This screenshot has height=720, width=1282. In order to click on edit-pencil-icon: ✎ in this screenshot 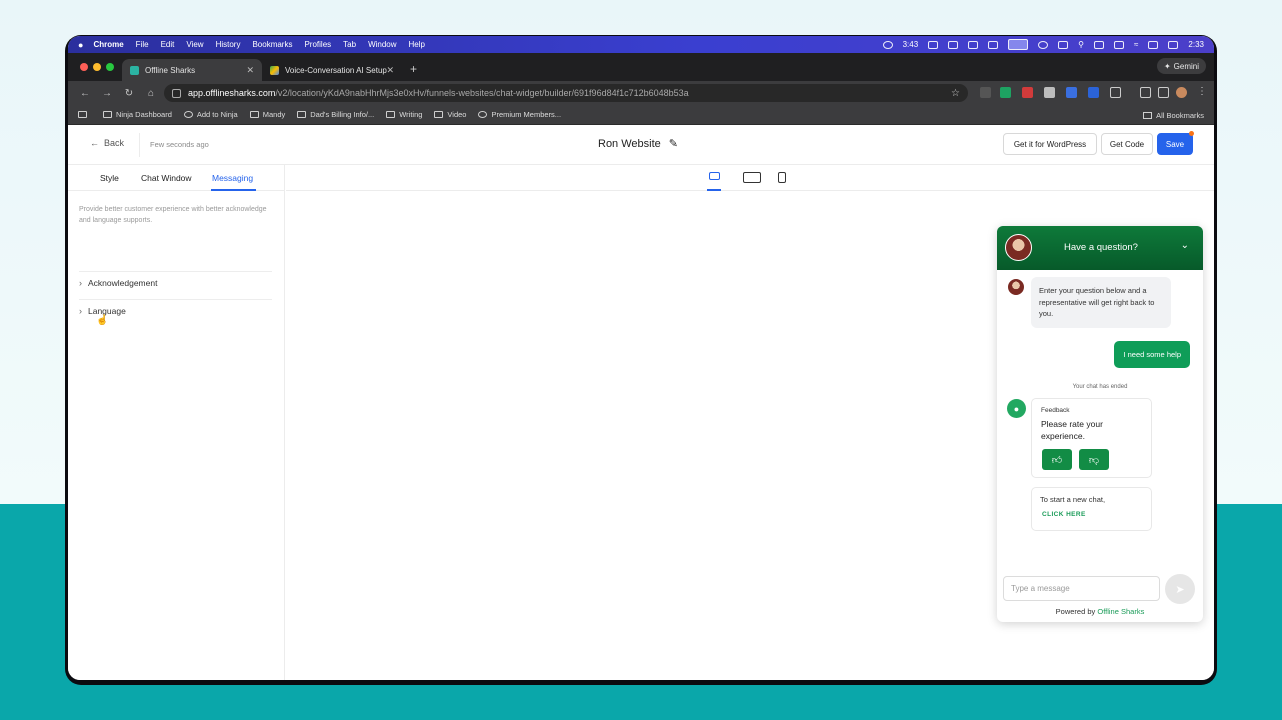, I will do `click(673, 143)`.